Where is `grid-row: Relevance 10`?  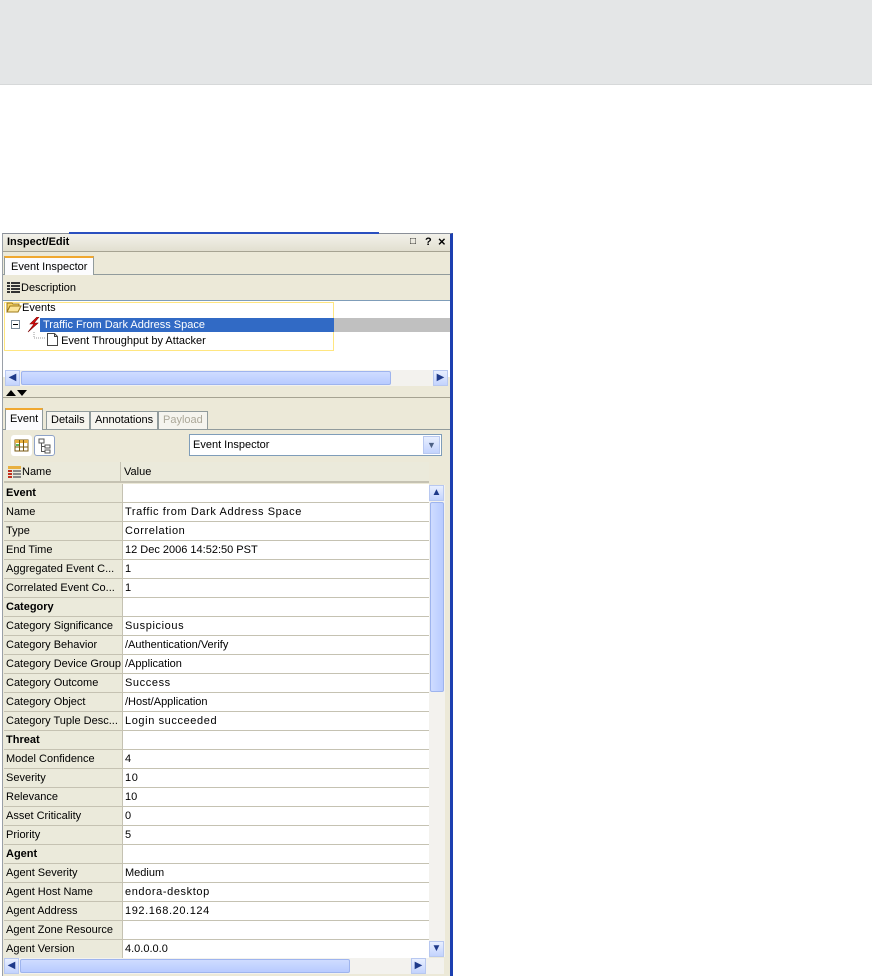
grid-row: Relevance 10 is located at coordinates (217, 797).